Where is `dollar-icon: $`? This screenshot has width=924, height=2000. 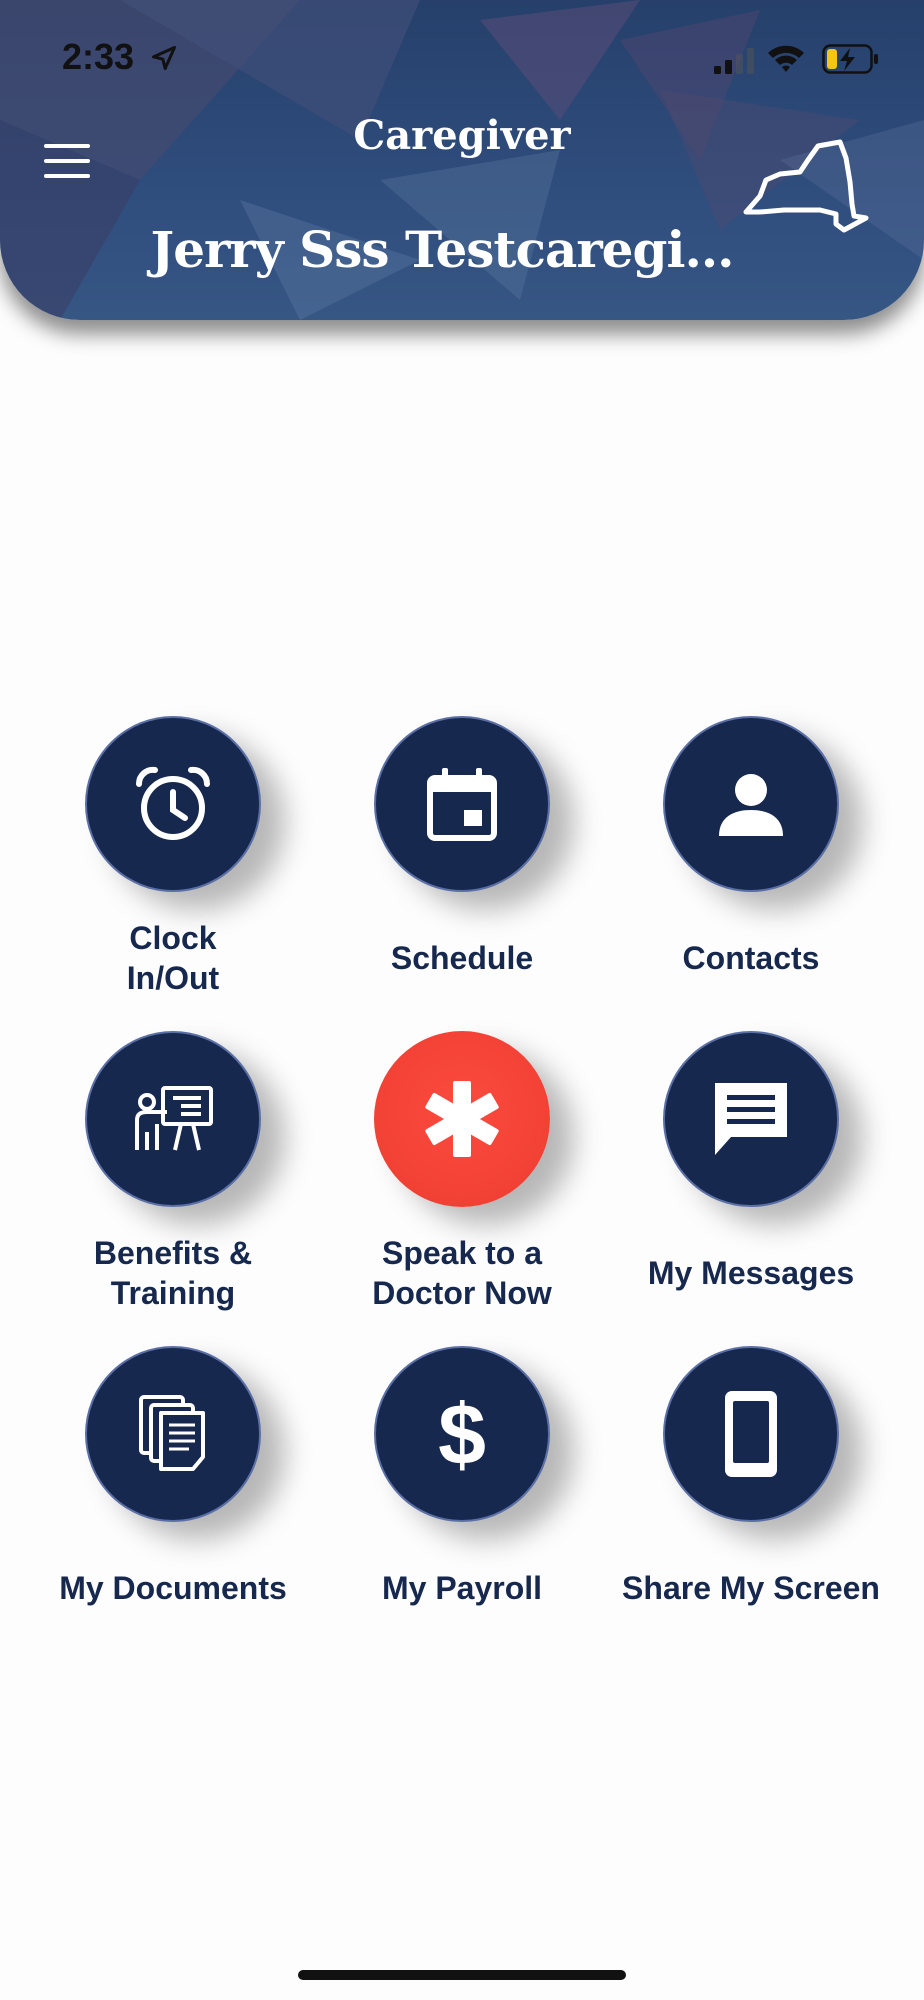 dollar-icon: $ is located at coordinates (462, 1434).